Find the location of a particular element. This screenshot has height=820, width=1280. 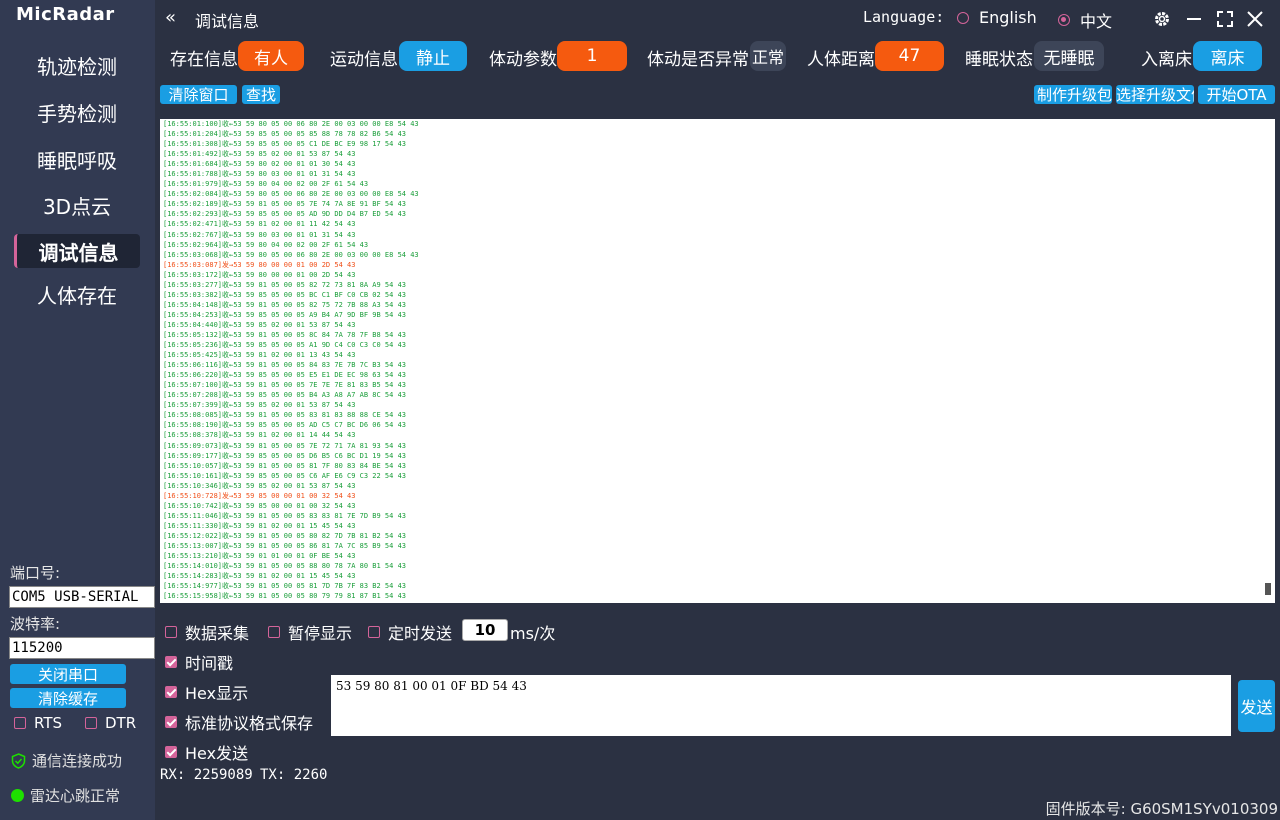

body-param-label: 体动参数 is located at coordinates (523, 60).